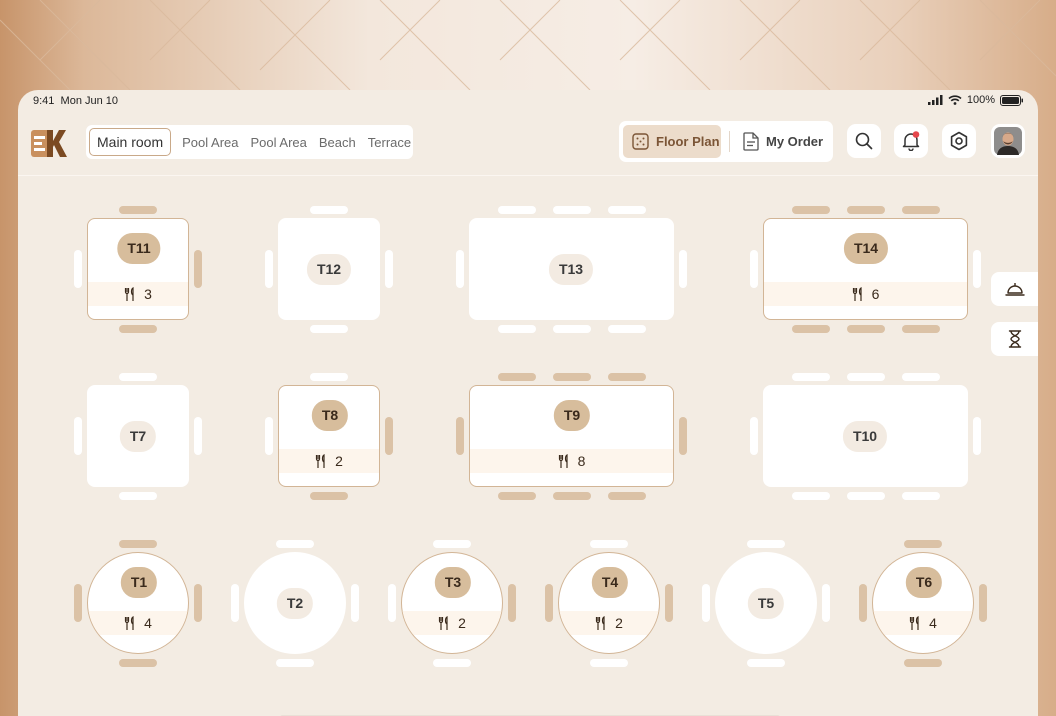 This screenshot has height=716, width=1056. I want to click on table-t12: T12, so click(329, 269).